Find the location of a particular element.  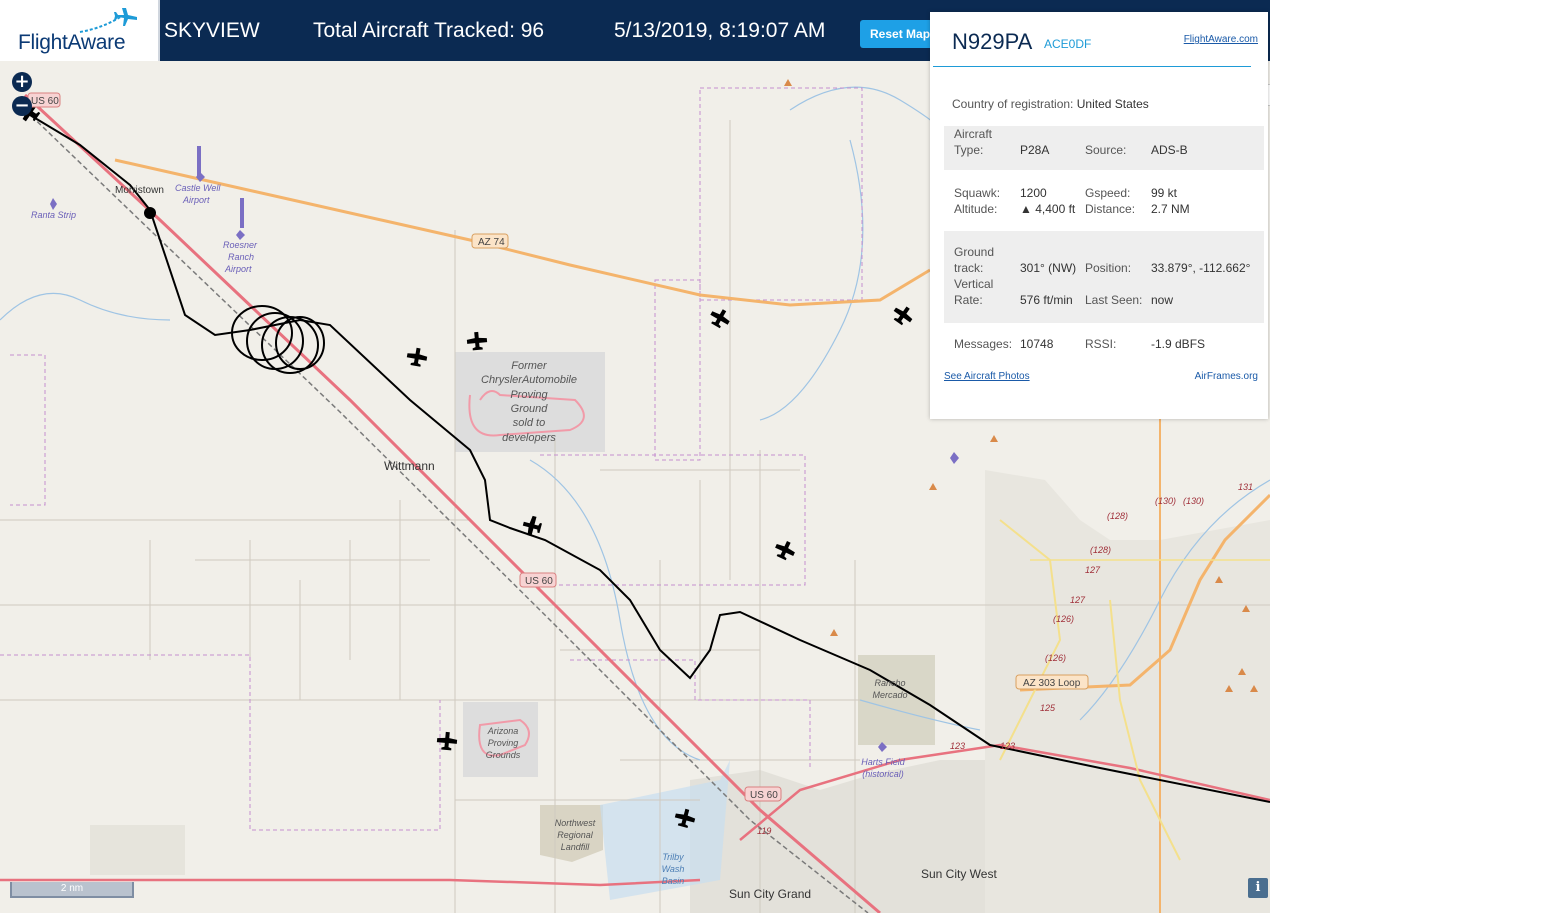

place-label: Landfill is located at coordinates (576, 847).